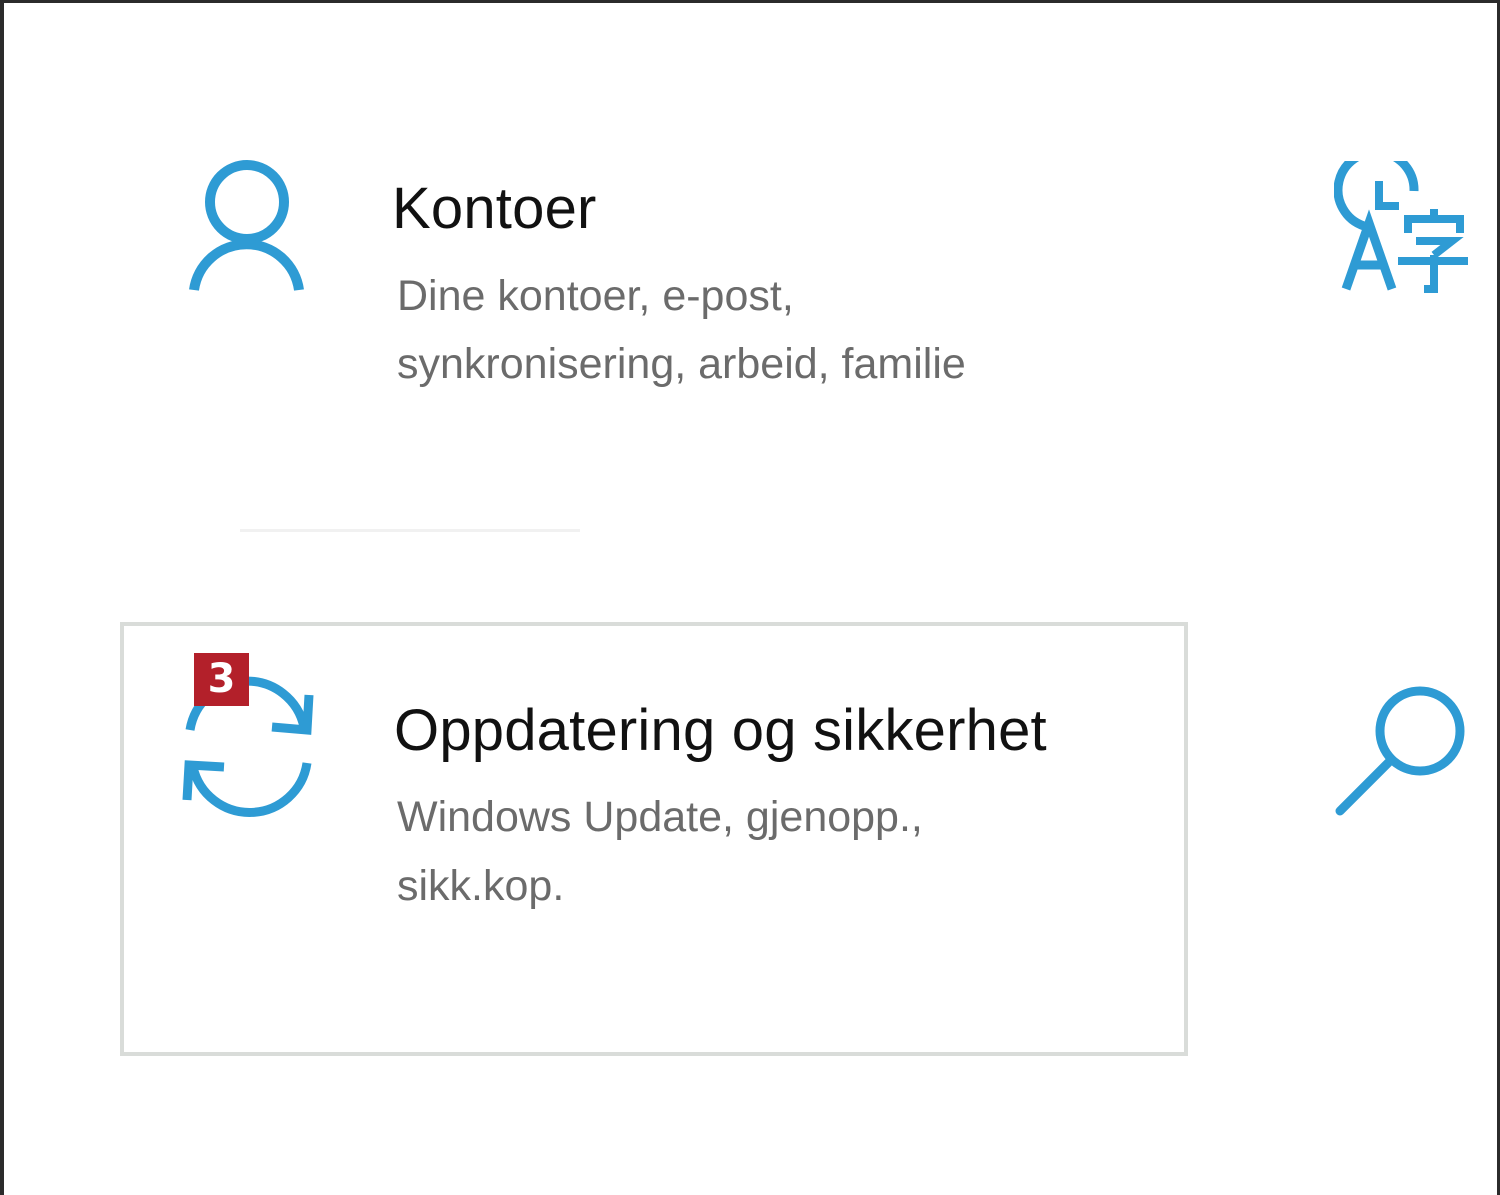 This screenshot has width=1500, height=1195. I want to click on person-icon, so click(246, 225).